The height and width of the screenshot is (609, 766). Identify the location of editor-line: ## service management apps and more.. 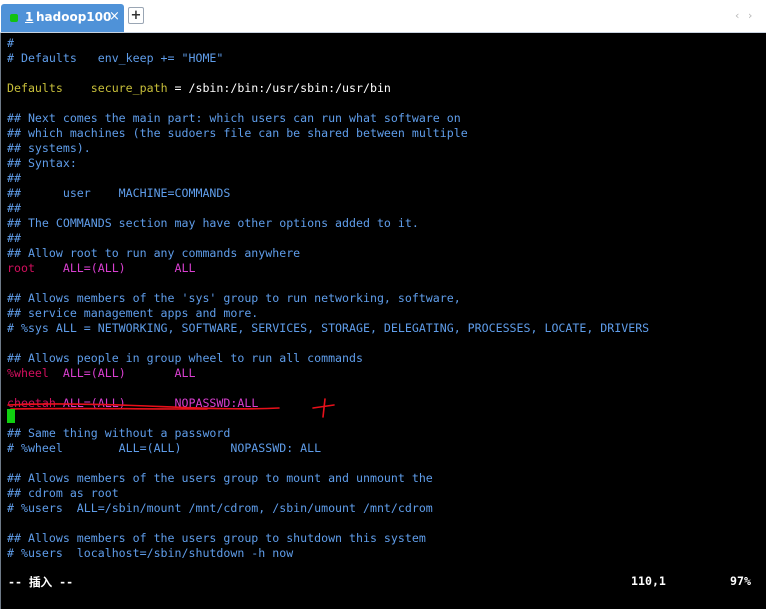
(132, 313).